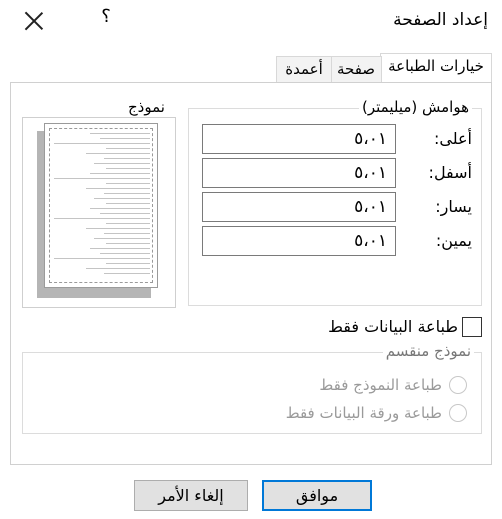 The image size is (502, 519). I want to click on ok-button: موافق, so click(317, 495).